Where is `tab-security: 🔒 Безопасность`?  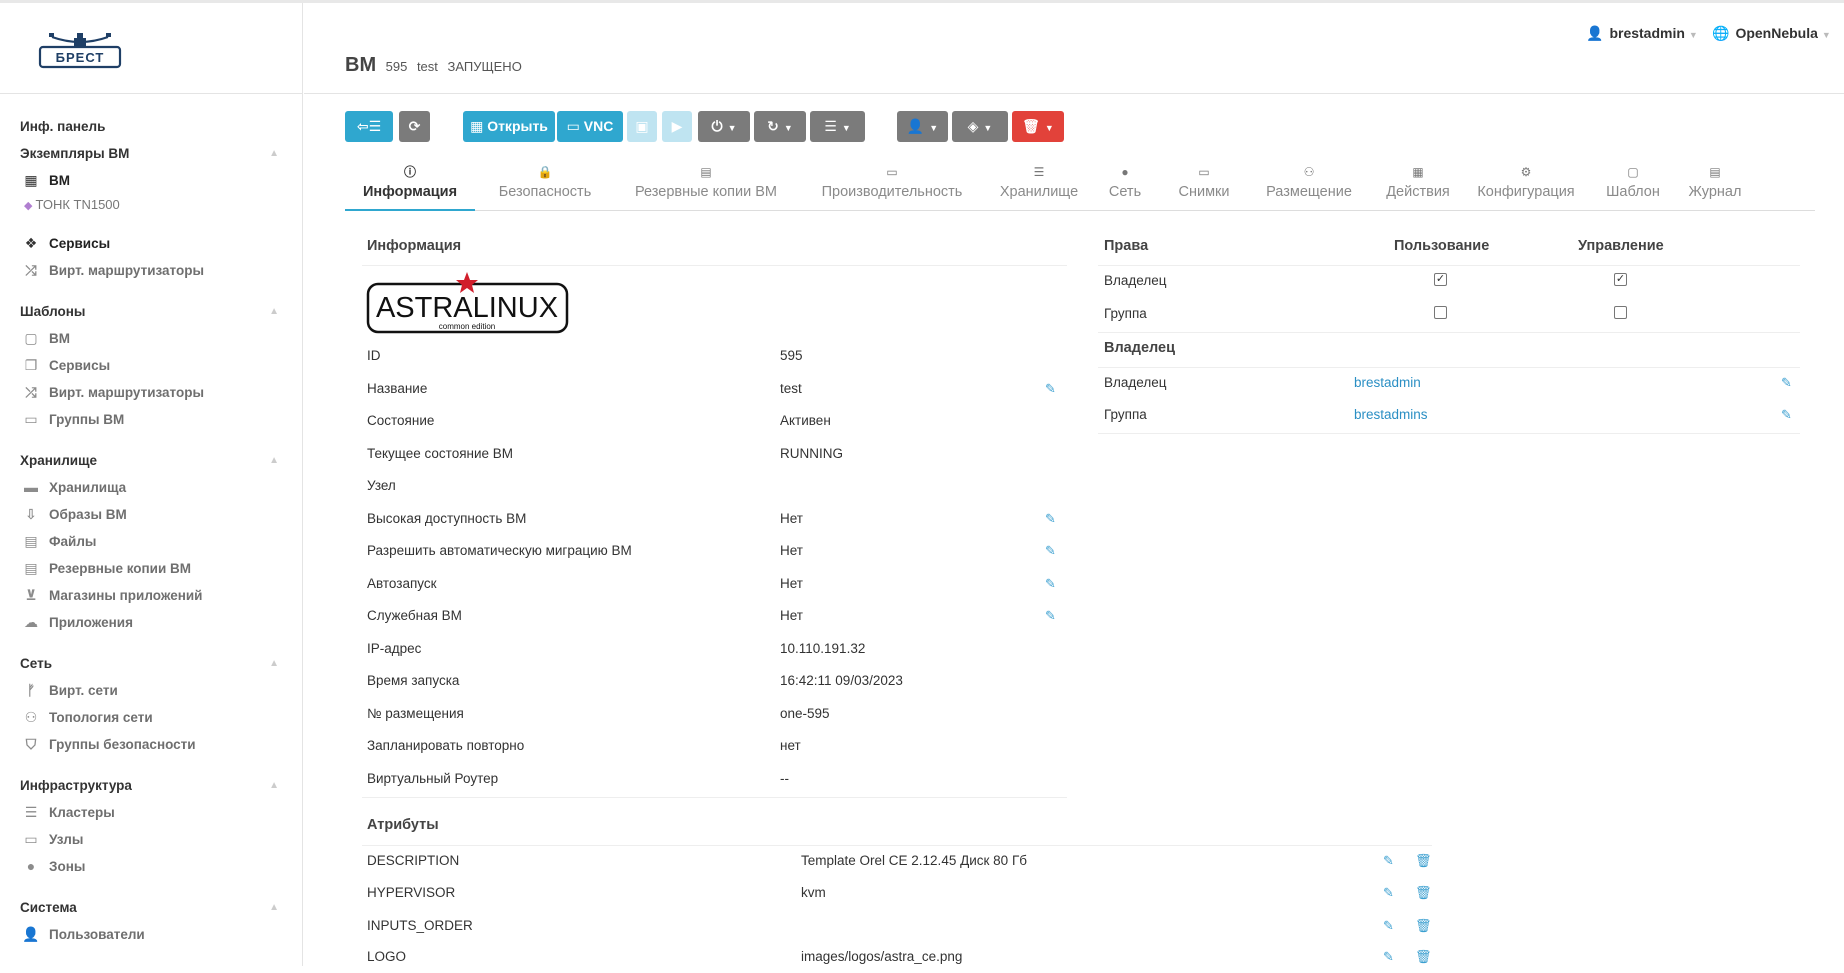
tab-security: 🔒 Безопасность is located at coordinates (545, 187).